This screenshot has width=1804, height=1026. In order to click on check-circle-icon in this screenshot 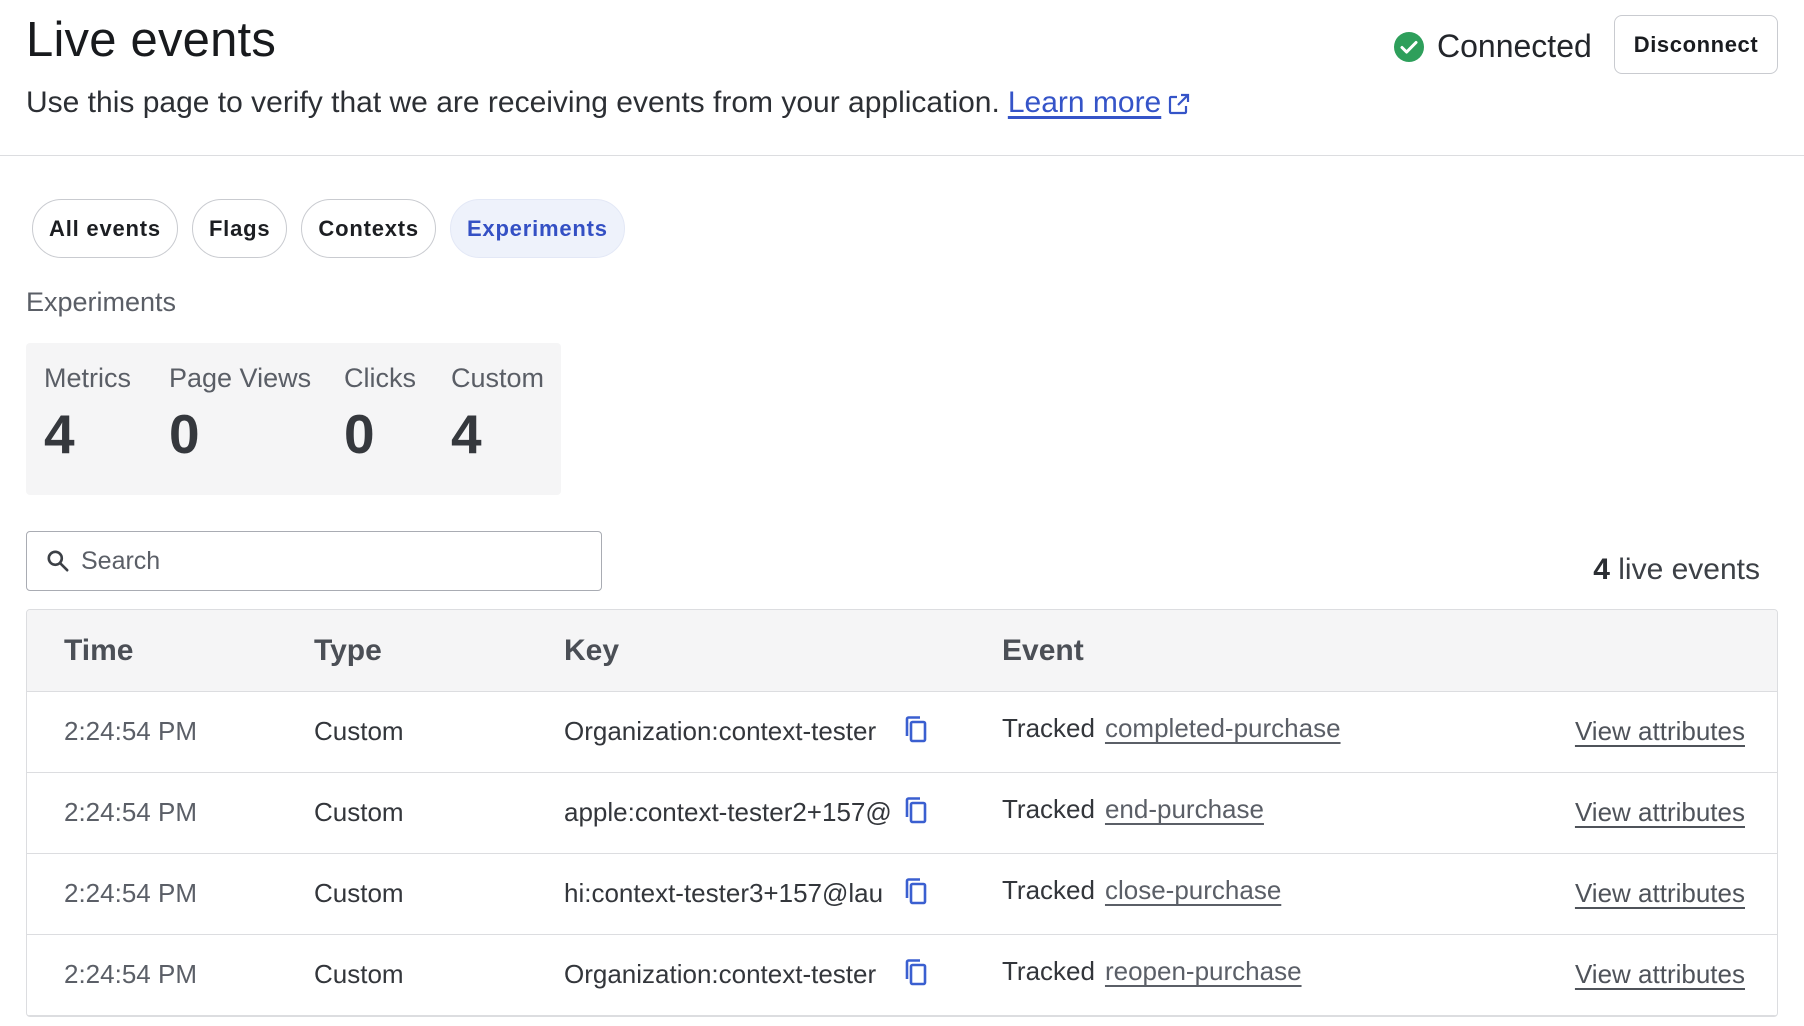, I will do `click(1409, 46)`.